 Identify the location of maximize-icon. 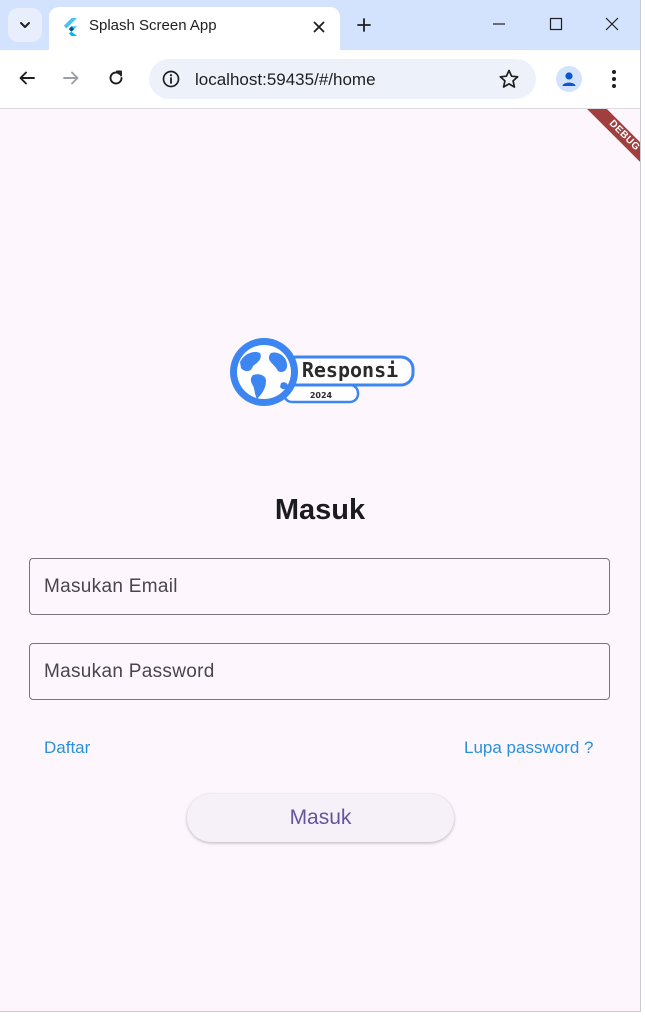
(556, 24).